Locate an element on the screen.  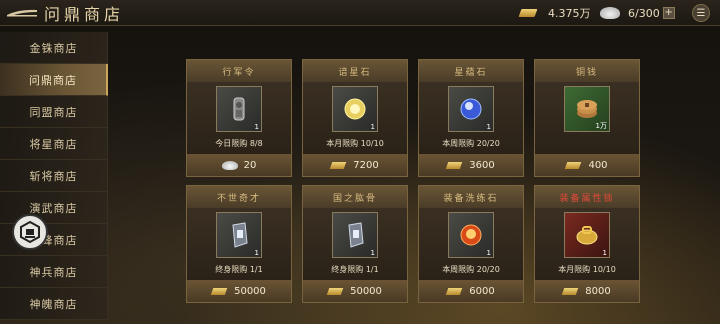
shop-item-card: 国之肱骨 1 终身限购 1/1 50000 is located at coordinates (355, 244).